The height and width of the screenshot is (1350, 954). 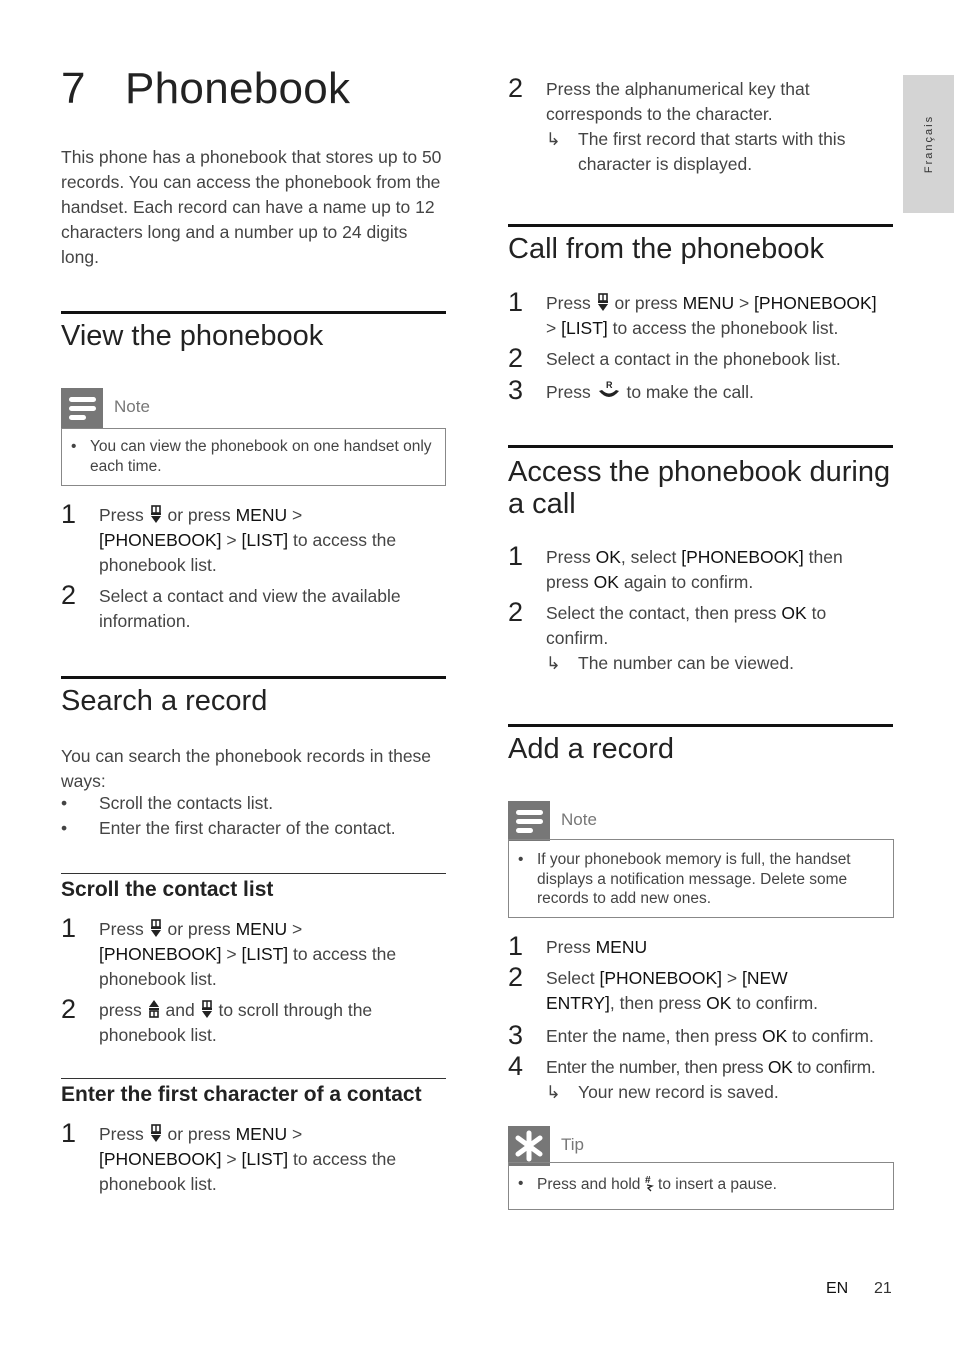 I want to click on chapter-number: 7, so click(x=73, y=88).